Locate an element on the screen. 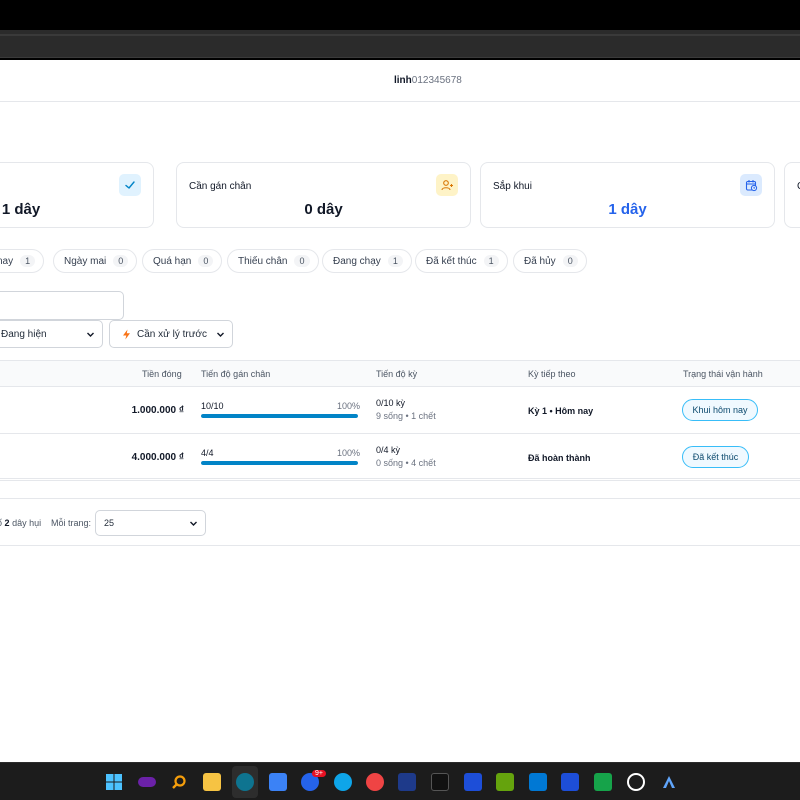 The height and width of the screenshot is (800, 800). lightning-icon is located at coordinates (126, 334).